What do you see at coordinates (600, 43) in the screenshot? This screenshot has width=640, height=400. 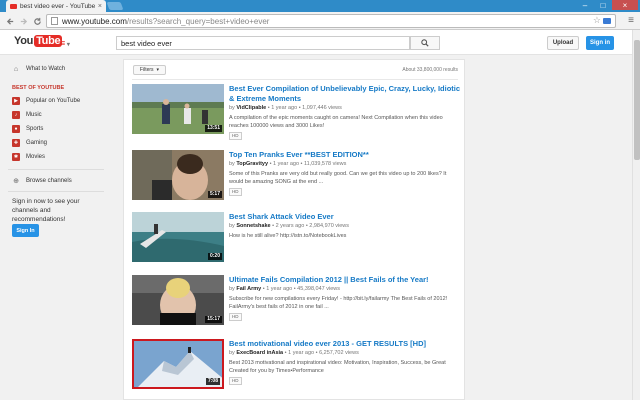 I see `sign-in-button: Sign in` at bounding box center [600, 43].